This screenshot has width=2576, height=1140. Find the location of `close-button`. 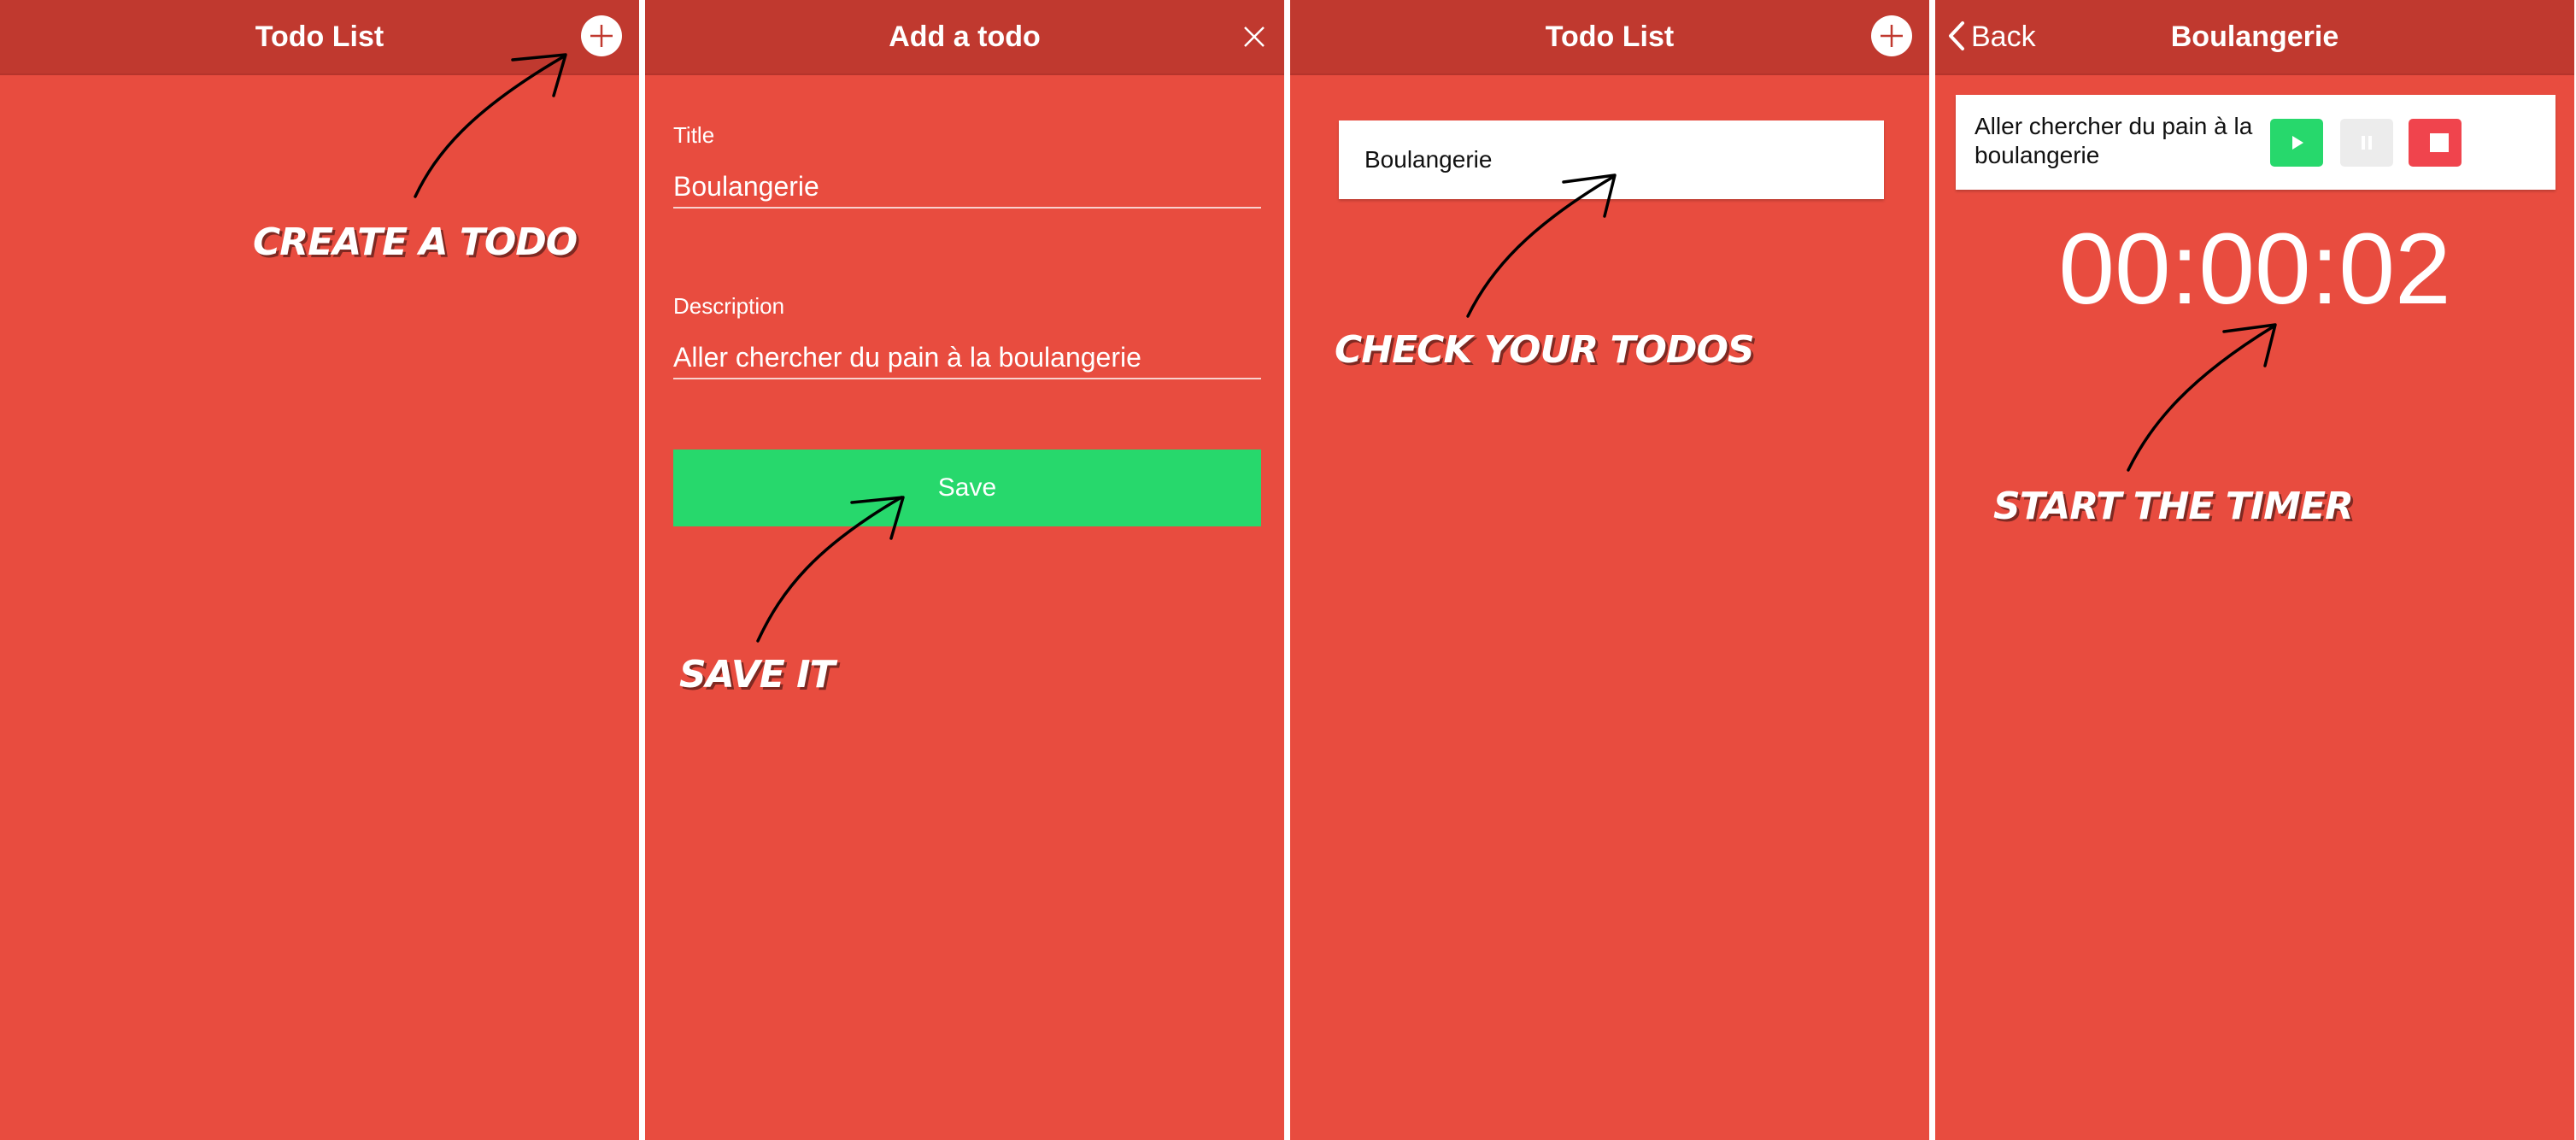

close-button is located at coordinates (1254, 37).